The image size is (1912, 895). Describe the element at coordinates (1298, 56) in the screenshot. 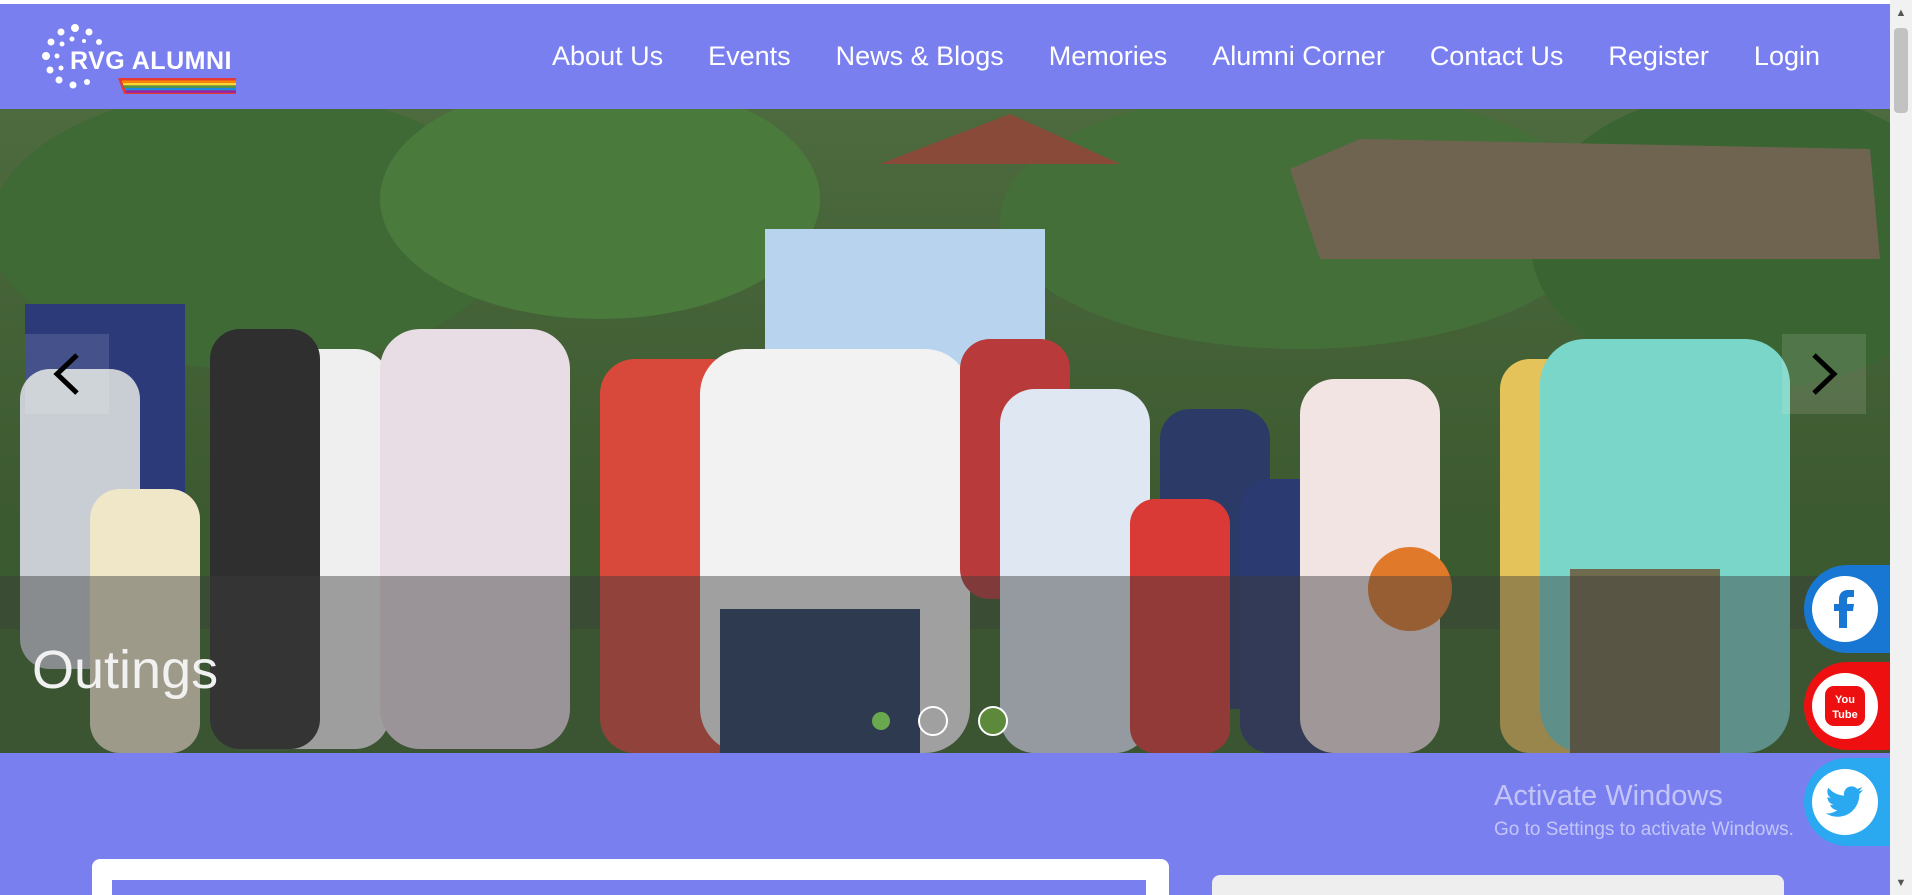

I see `nav-alumni-corner: Alumni Corner` at that location.